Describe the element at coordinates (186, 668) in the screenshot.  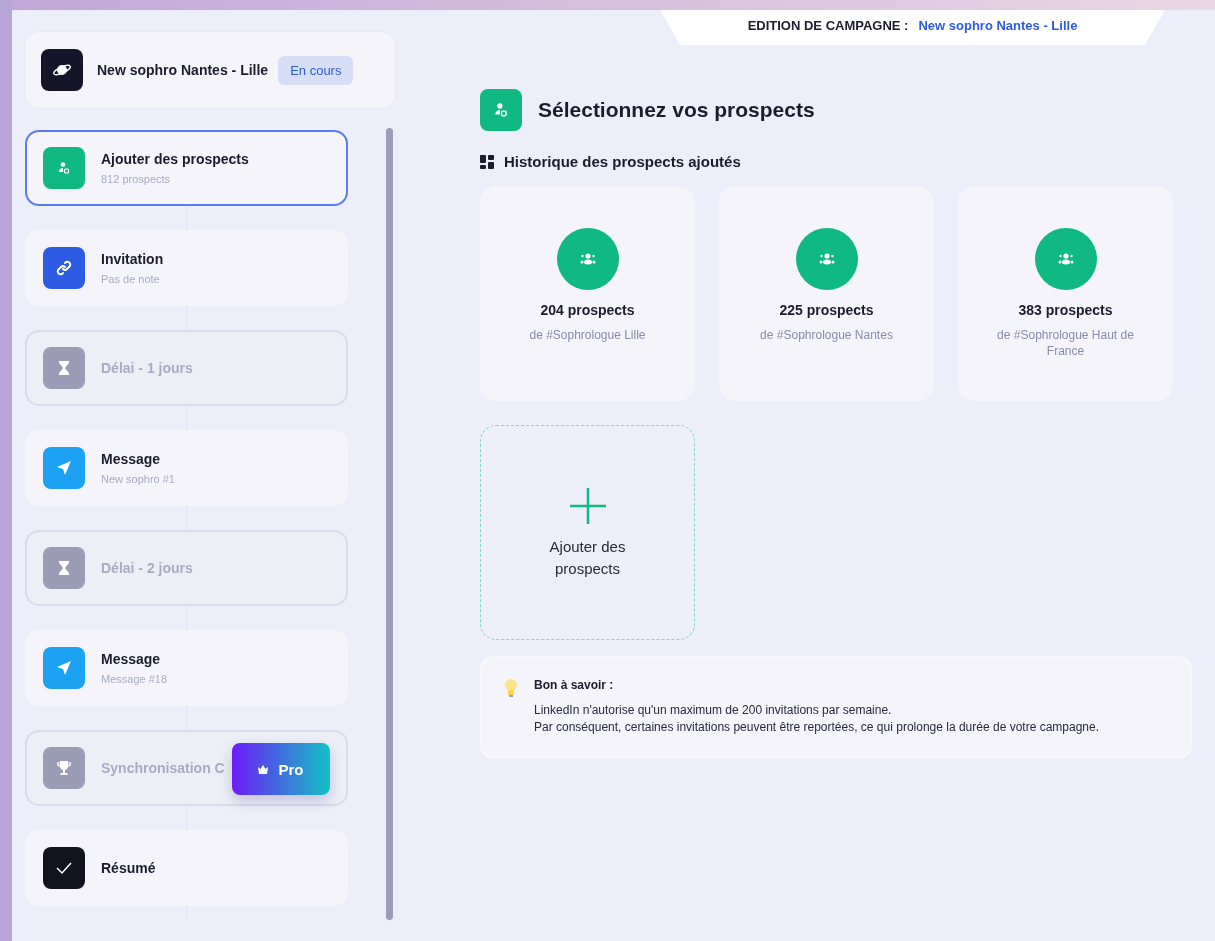
I see `step-card: Message Message #18` at that location.